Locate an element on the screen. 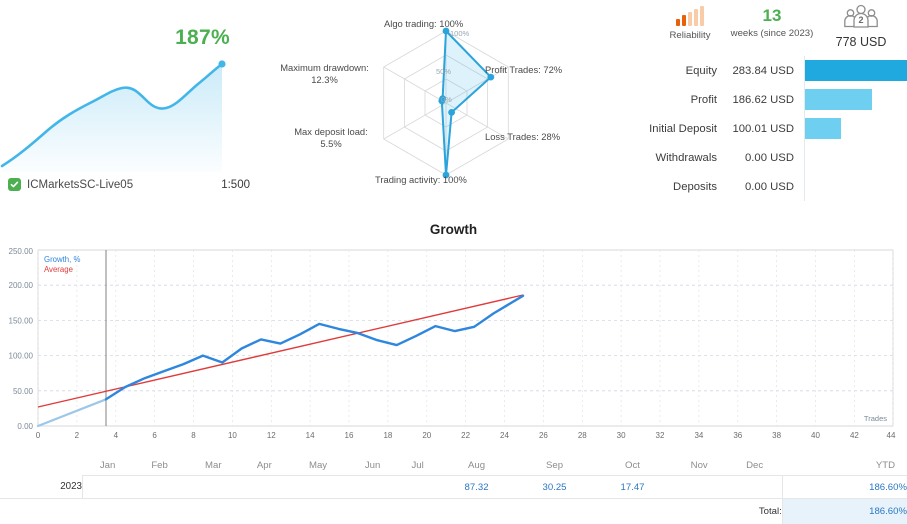 The image size is (907, 524). month-cell-mar is located at coordinates (213, 487).